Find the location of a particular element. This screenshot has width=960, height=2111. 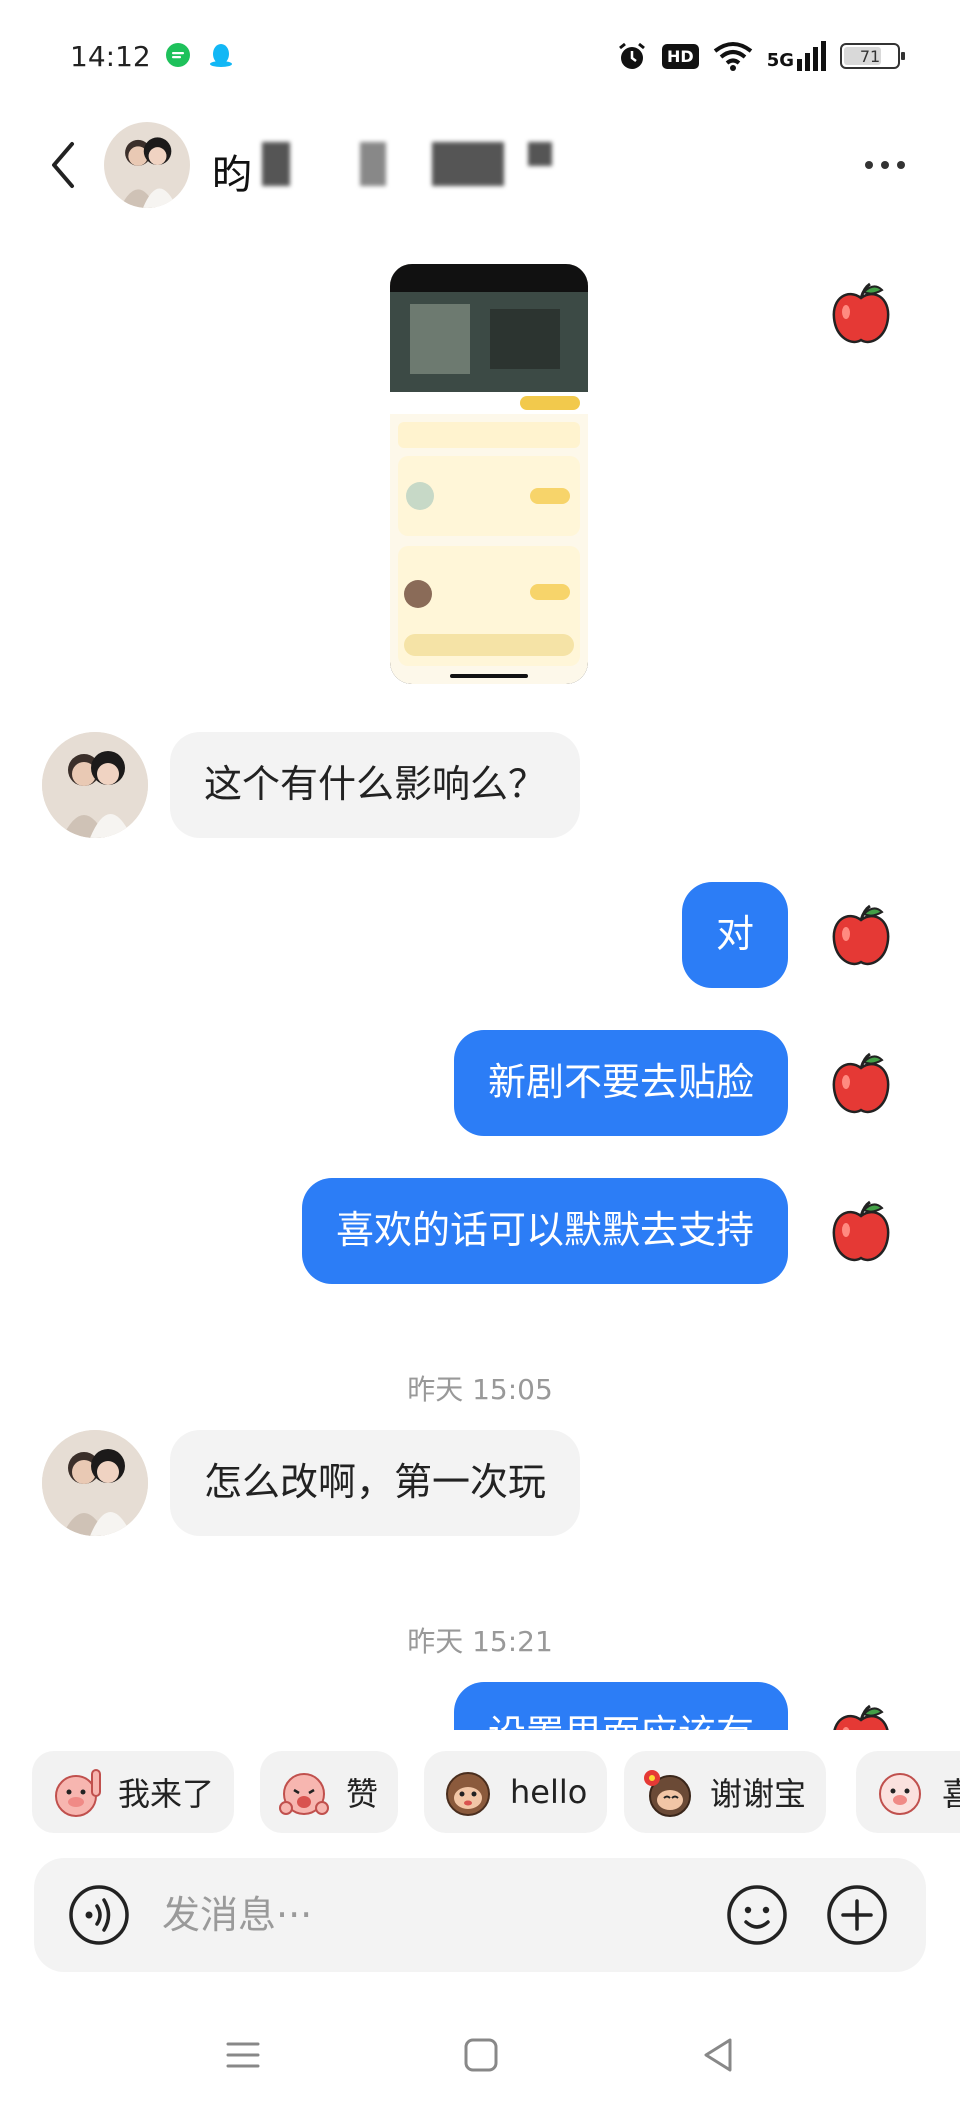

status-time: 14:12 is located at coordinates (110, 56).